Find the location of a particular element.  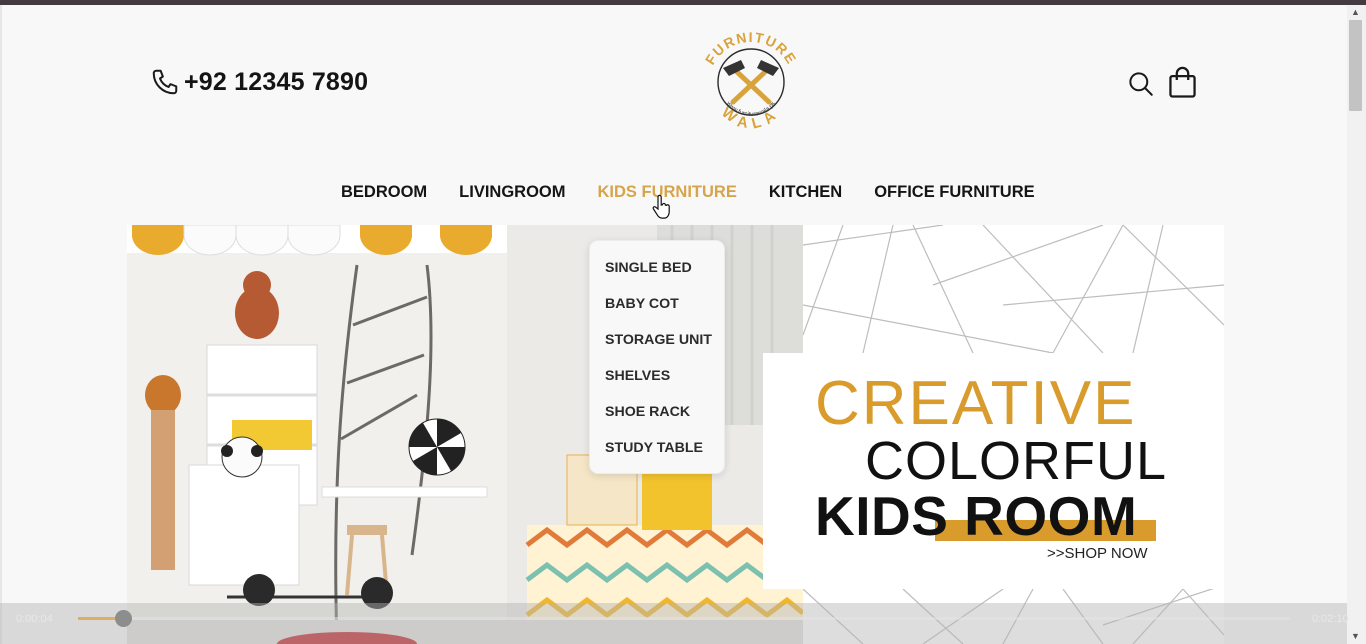

phone-number: +92 12345 7890 is located at coordinates (276, 81).